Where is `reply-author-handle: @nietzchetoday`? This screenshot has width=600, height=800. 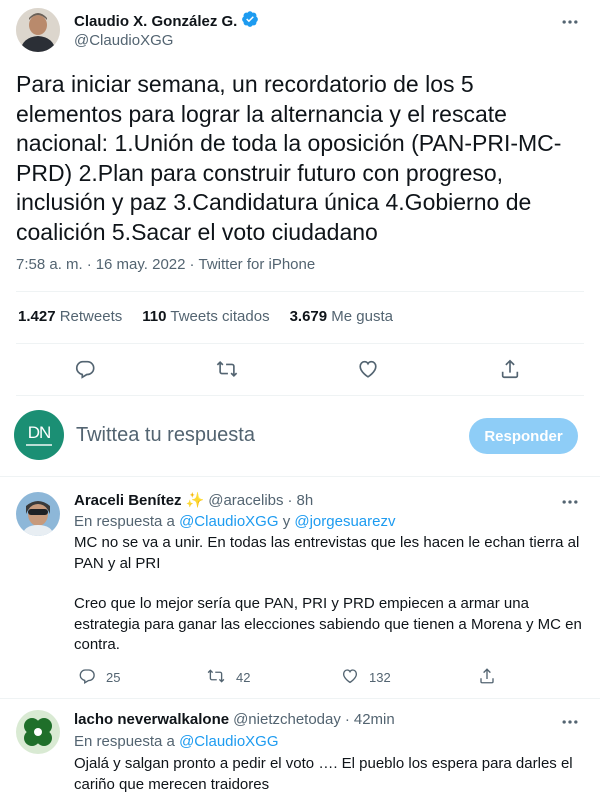
reply-author-handle: @nietzchetoday is located at coordinates (287, 719).